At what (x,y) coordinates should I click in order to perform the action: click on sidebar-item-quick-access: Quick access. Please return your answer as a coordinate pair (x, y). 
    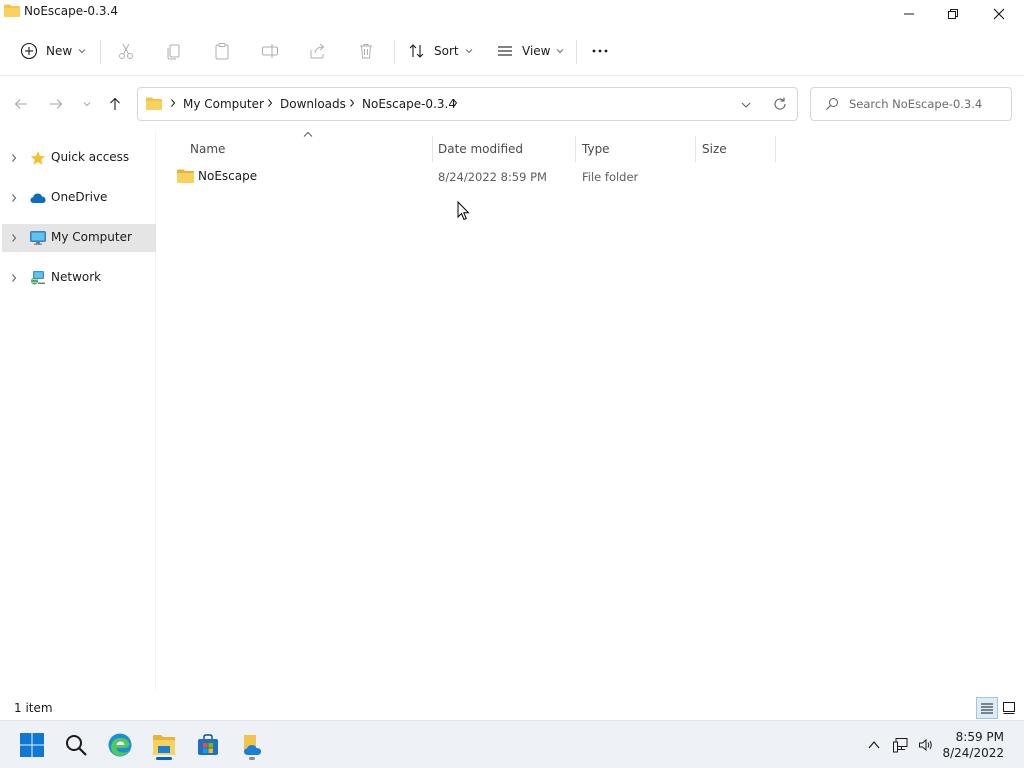
    Looking at the image, I should click on (79, 158).